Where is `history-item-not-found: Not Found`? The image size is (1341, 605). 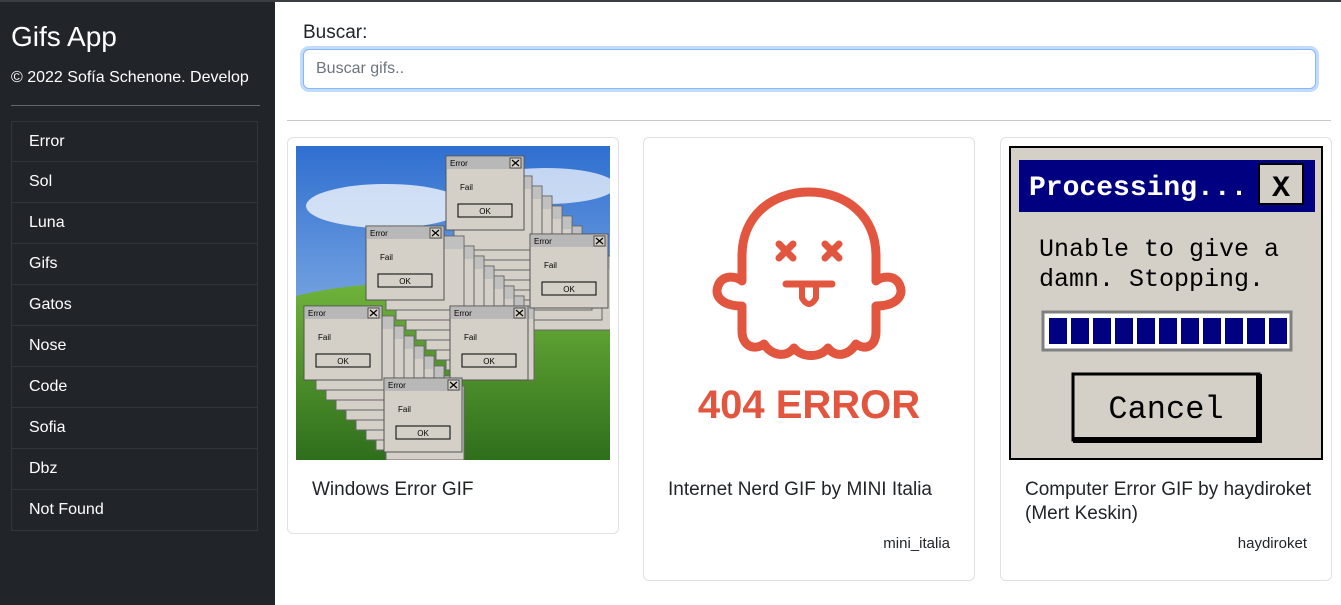
history-item-not-found: Not Found is located at coordinates (134, 510).